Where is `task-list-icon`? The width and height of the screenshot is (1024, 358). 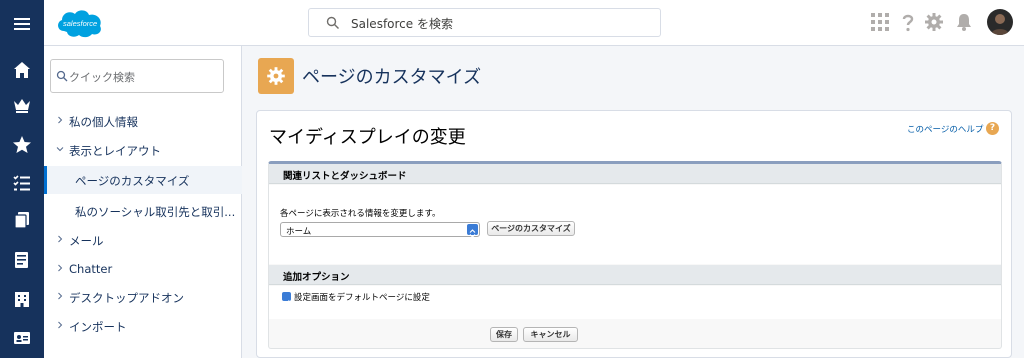 task-list-icon is located at coordinates (22, 183).